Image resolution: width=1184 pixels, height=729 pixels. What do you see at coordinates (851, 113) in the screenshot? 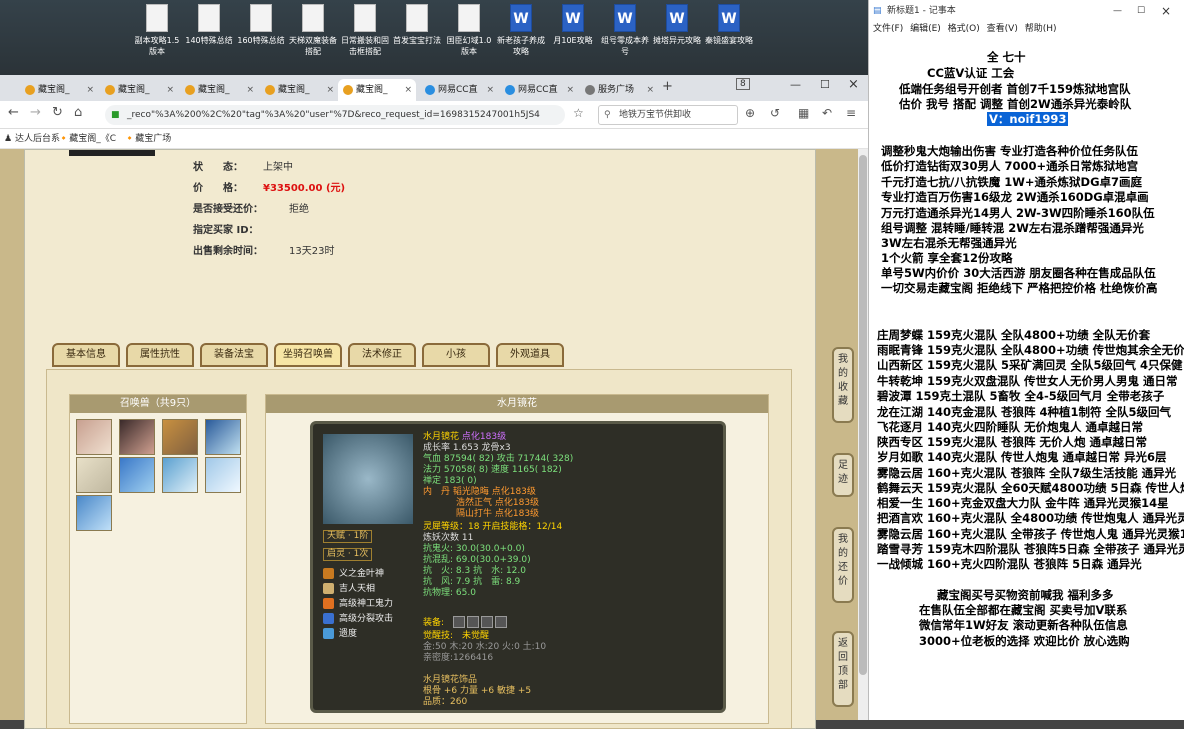
I see `menu-icon: ≡` at bounding box center [851, 113].